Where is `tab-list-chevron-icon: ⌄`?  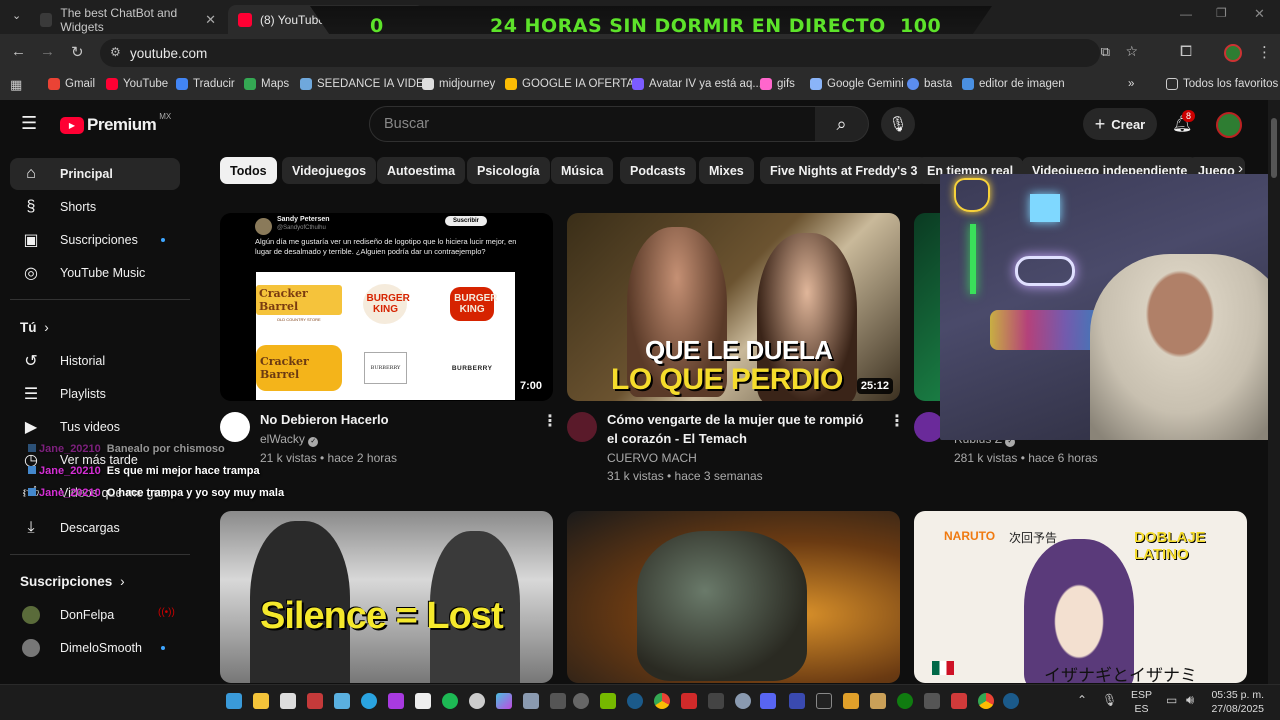 tab-list-chevron-icon: ⌄ is located at coordinates (16, 15).